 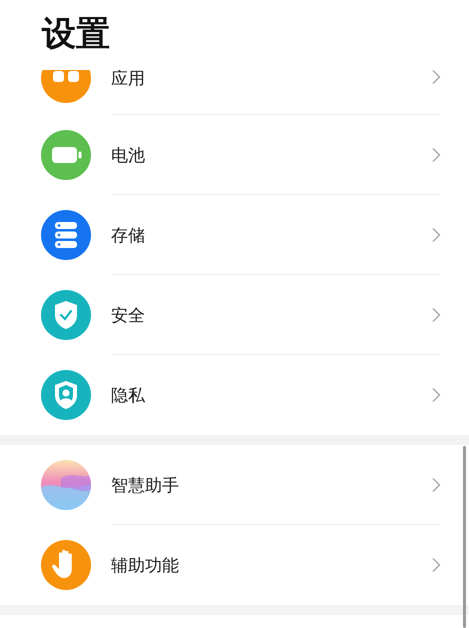 I want to click on gradient-orb-icon, so click(x=66, y=485).